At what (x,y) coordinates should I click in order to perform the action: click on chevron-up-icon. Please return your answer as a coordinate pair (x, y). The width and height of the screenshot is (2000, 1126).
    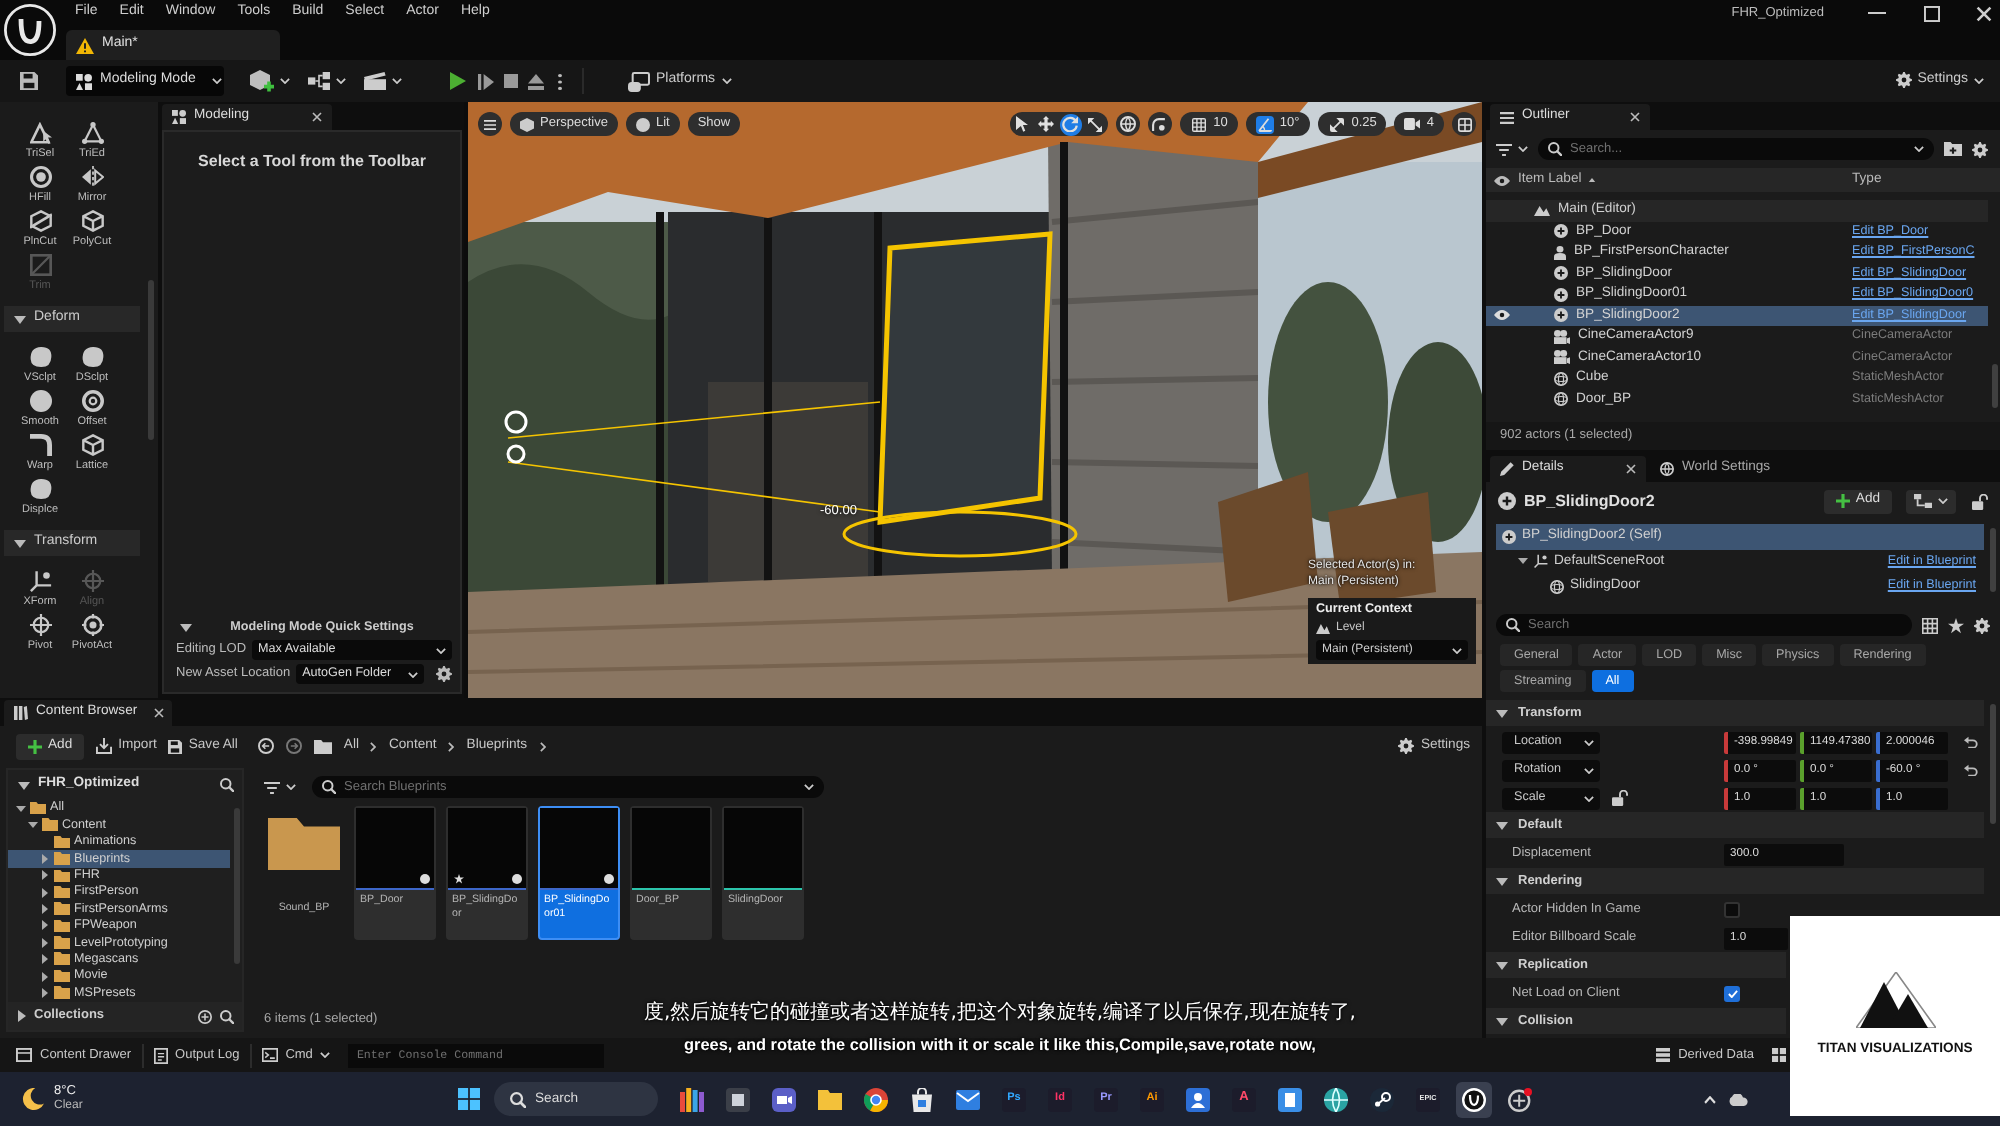
    Looking at the image, I should click on (1709, 1099).